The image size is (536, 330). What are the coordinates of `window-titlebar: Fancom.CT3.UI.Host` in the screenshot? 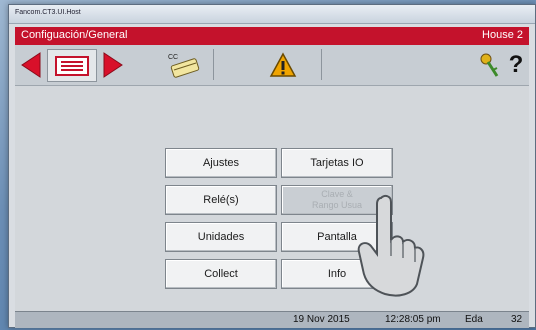 It's located at (272, 14).